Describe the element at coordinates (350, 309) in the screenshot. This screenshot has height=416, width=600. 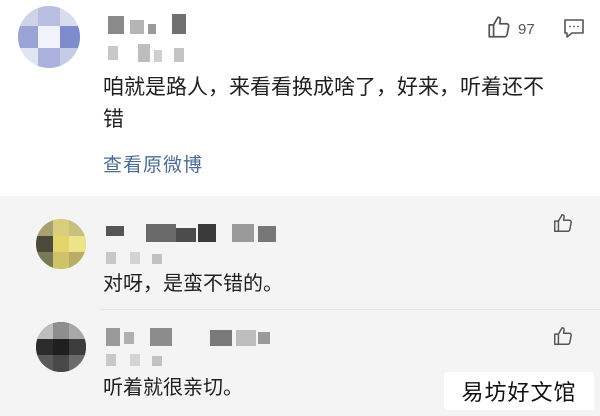
I see `divider` at that location.